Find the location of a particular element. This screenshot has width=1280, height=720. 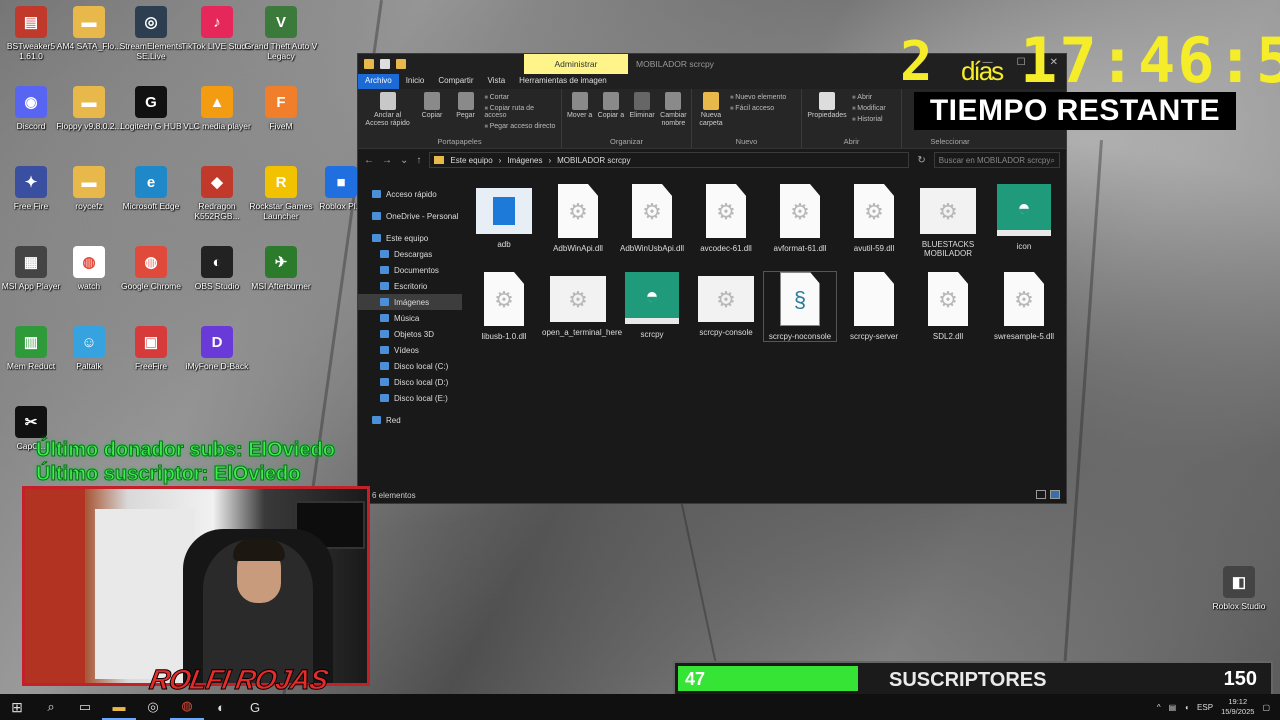

streamelements-icon: ◎ is located at coordinates (153, 707).